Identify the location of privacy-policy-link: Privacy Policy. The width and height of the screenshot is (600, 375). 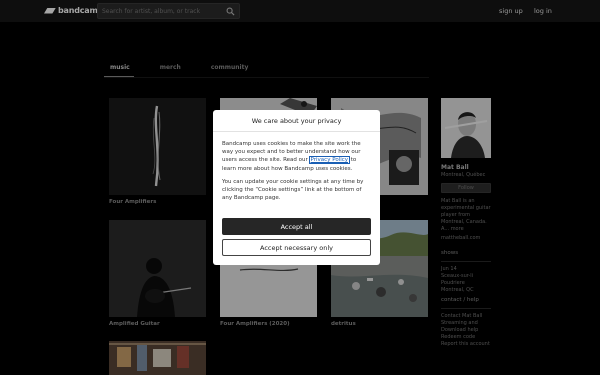
(329, 160).